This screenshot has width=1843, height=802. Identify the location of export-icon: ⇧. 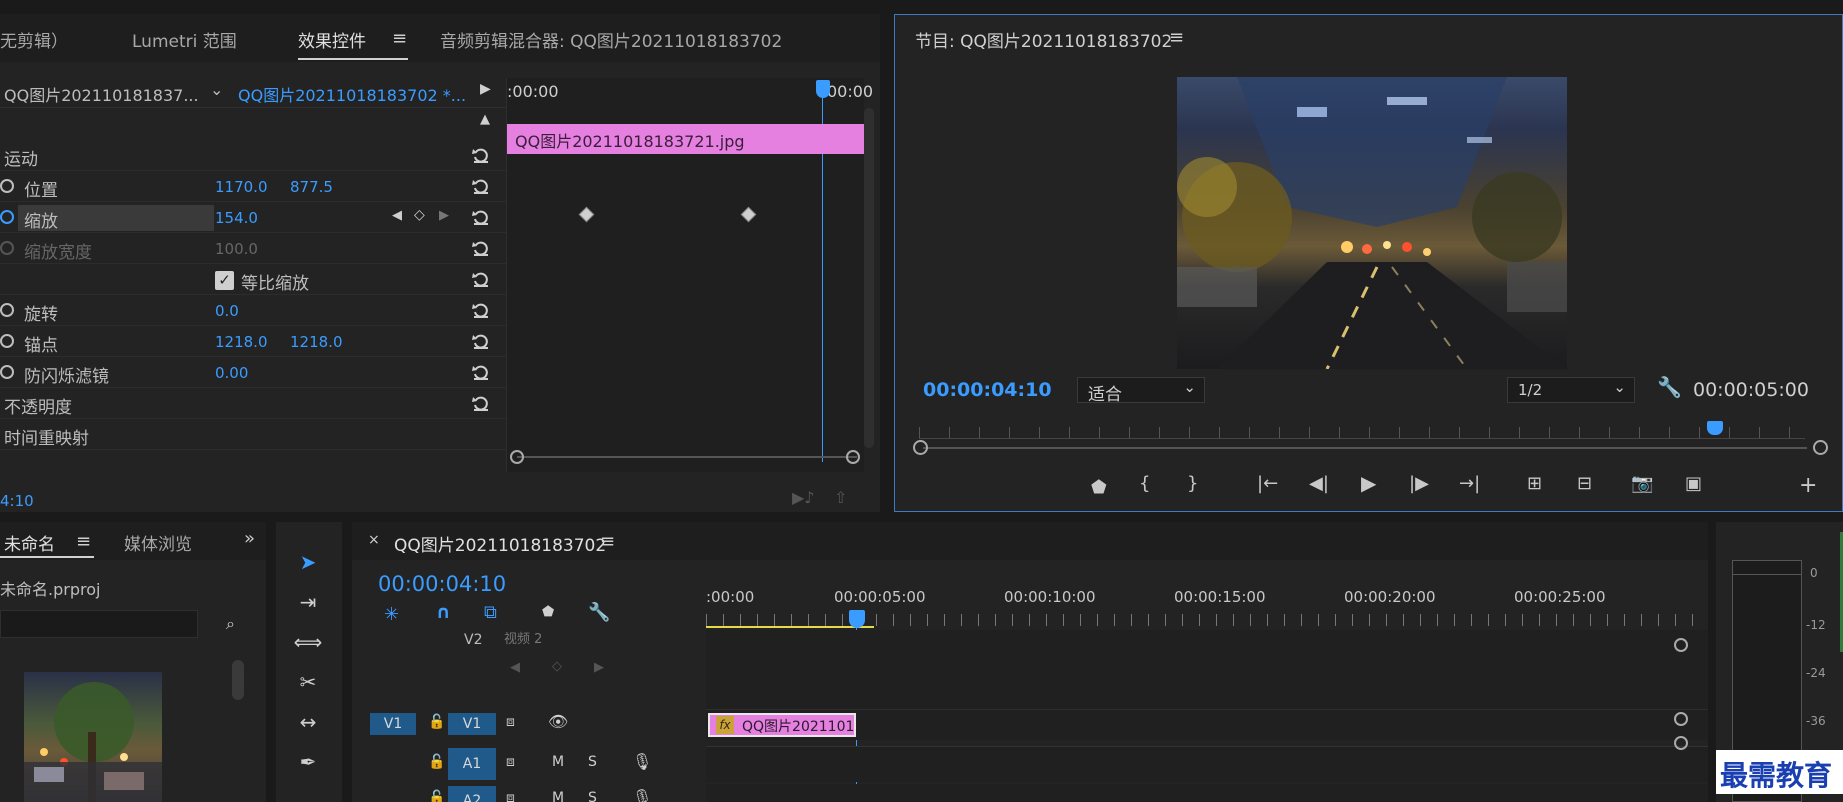
(840, 497).